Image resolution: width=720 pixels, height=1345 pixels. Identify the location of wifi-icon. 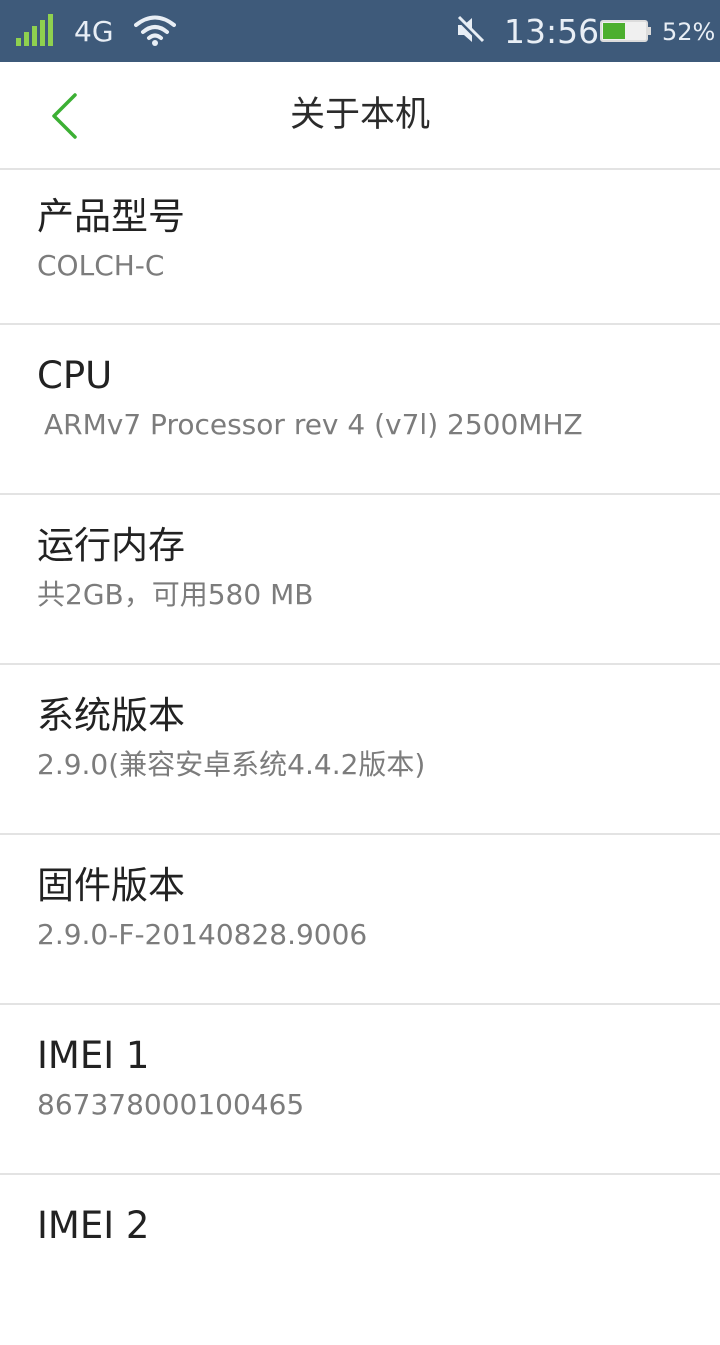
(155, 30).